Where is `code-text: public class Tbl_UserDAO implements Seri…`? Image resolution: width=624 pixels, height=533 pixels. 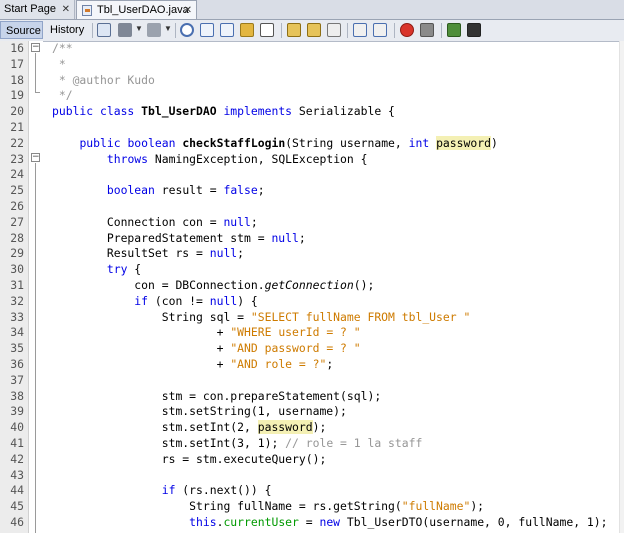
code-text: public class Tbl_UserDAO implements Seri… is located at coordinates (223, 111).